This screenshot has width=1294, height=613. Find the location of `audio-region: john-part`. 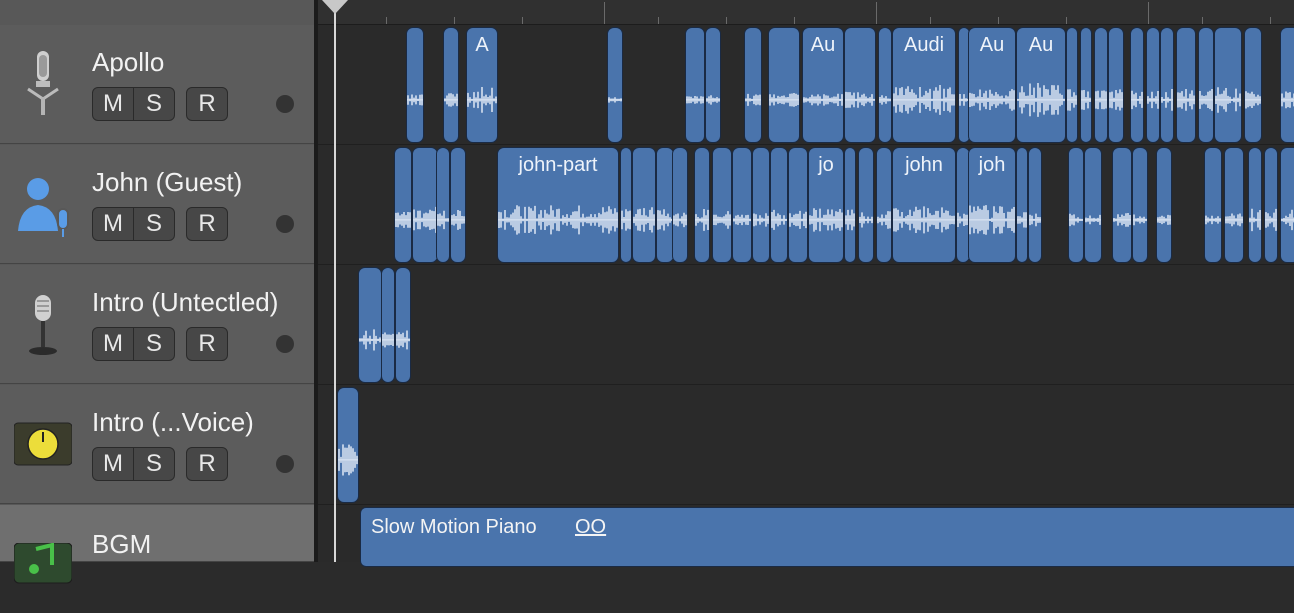

audio-region: john-part is located at coordinates (558, 205).